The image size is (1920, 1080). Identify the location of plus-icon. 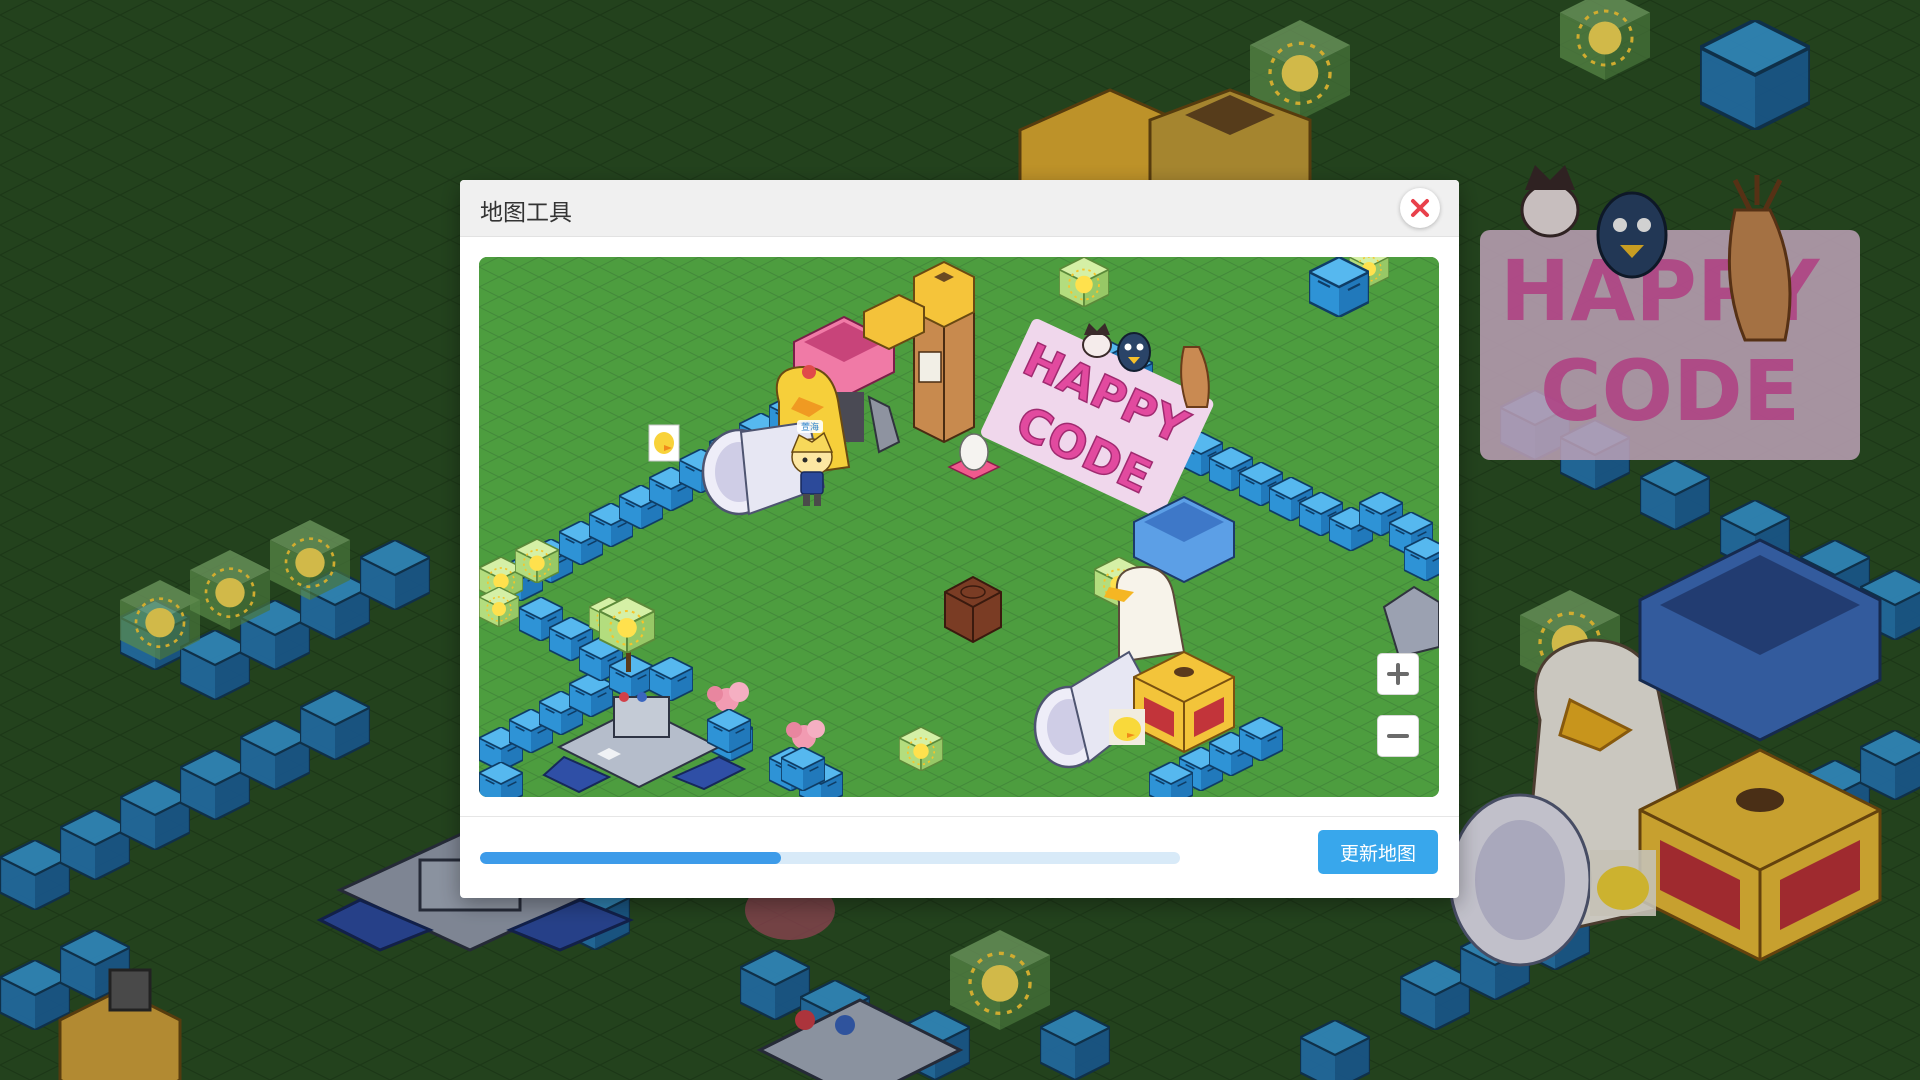
(1398, 674).